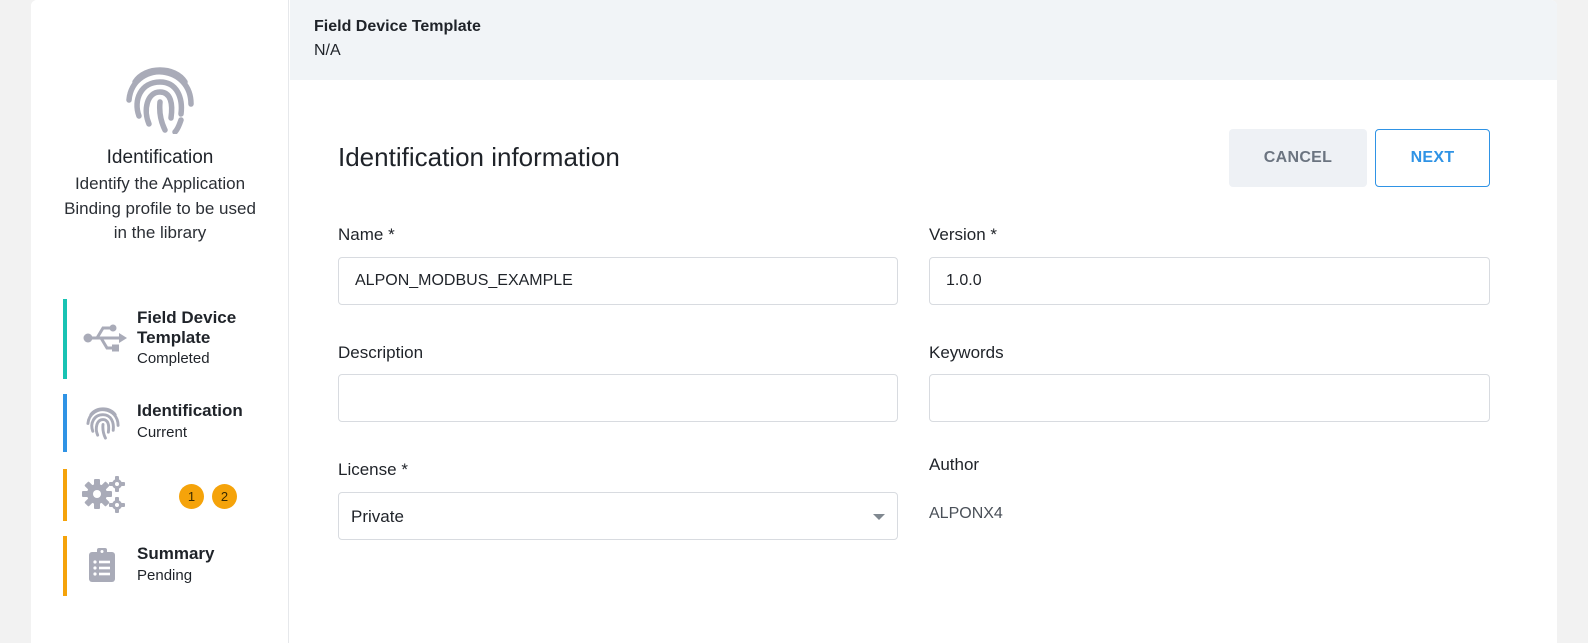 The height and width of the screenshot is (643, 1588). Describe the element at coordinates (191, 496) in the screenshot. I see `step-badge: 1` at that location.